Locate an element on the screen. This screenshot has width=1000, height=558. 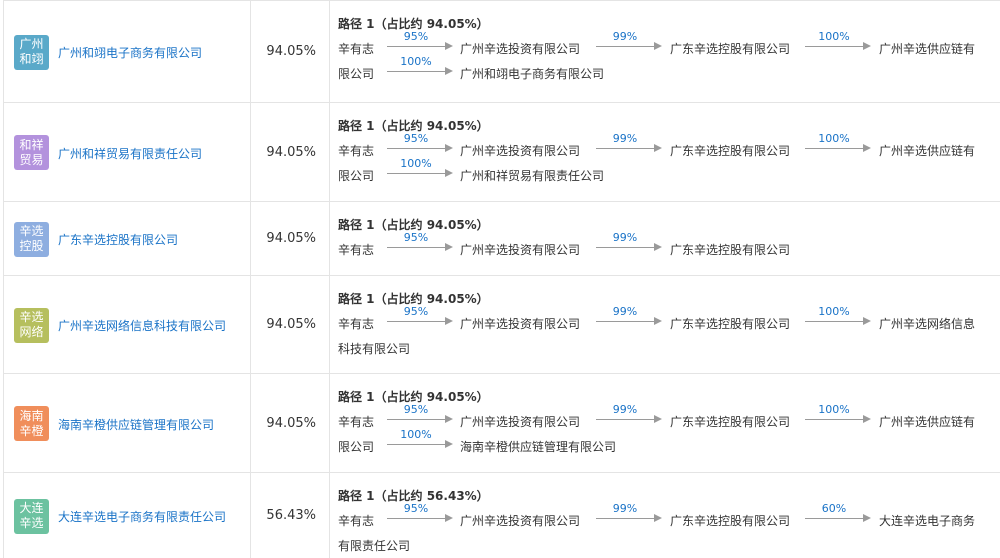
company-logo: 和祥 贸易 is located at coordinates (31, 152).